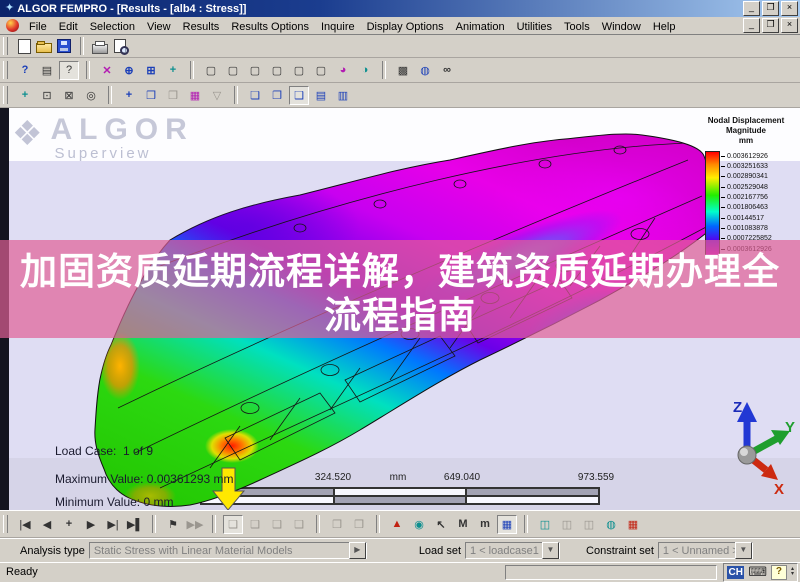  I want to click on display-wireframe-icon: ▤, so click(321, 95).